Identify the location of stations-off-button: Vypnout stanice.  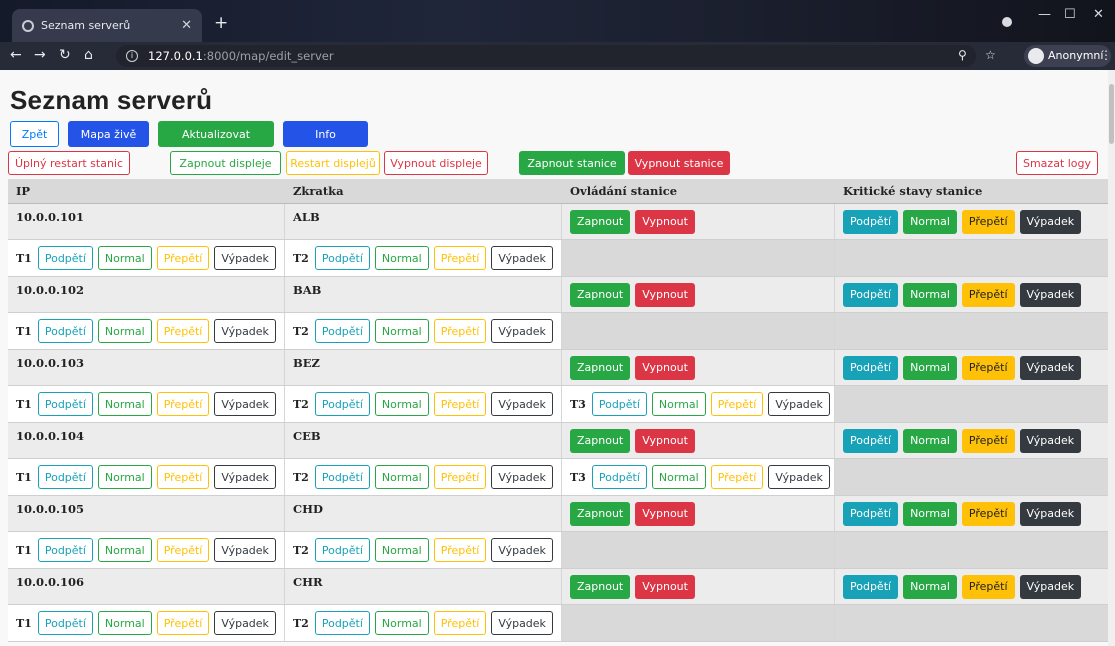
(679, 163).